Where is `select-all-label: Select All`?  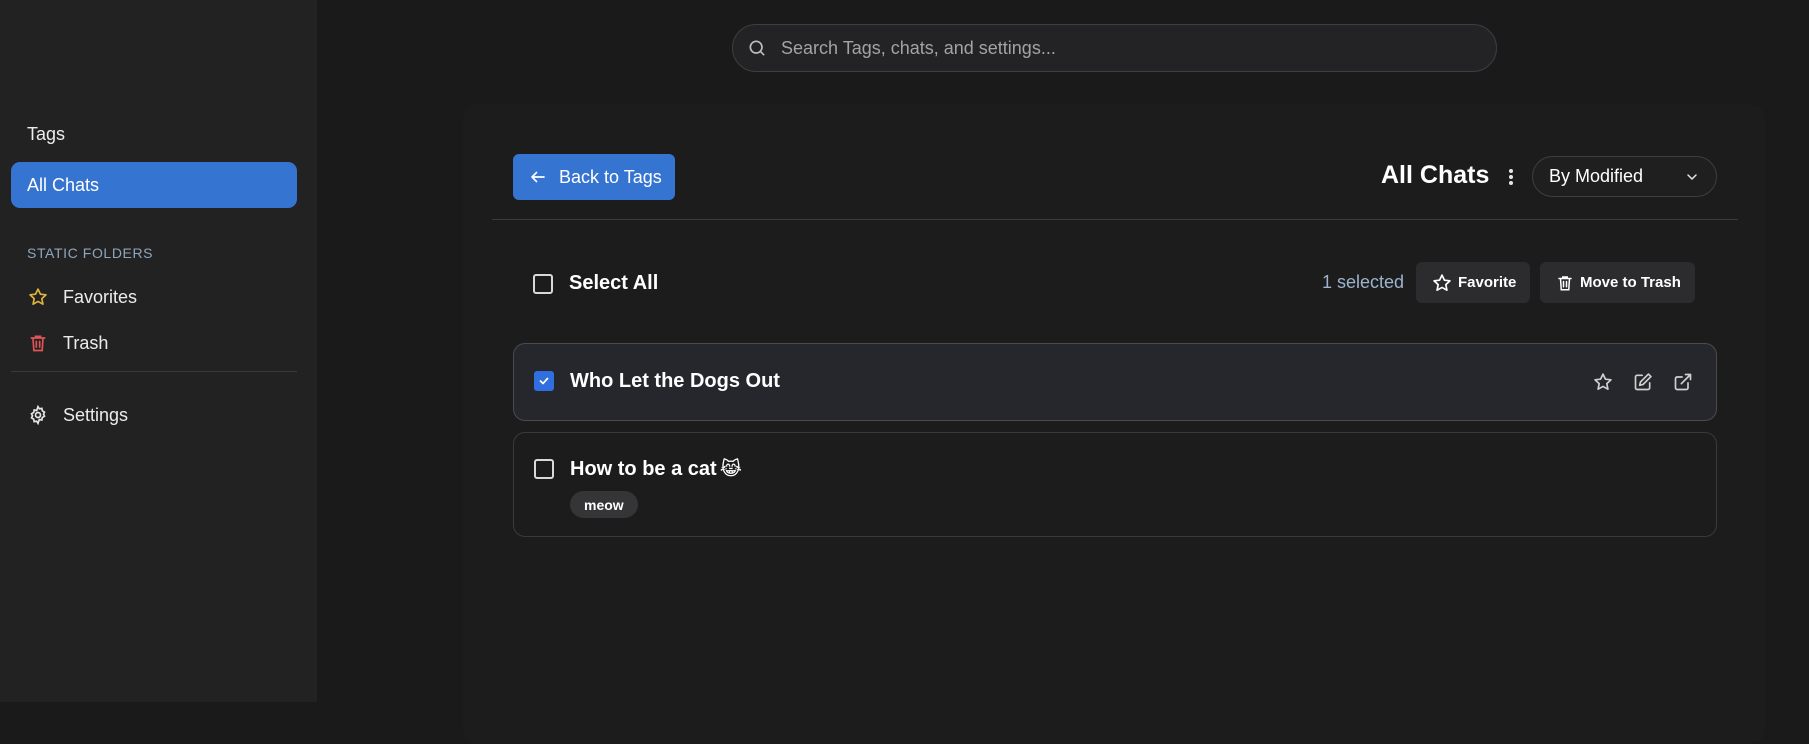 select-all-label: Select All is located at coordinates (614, 283).